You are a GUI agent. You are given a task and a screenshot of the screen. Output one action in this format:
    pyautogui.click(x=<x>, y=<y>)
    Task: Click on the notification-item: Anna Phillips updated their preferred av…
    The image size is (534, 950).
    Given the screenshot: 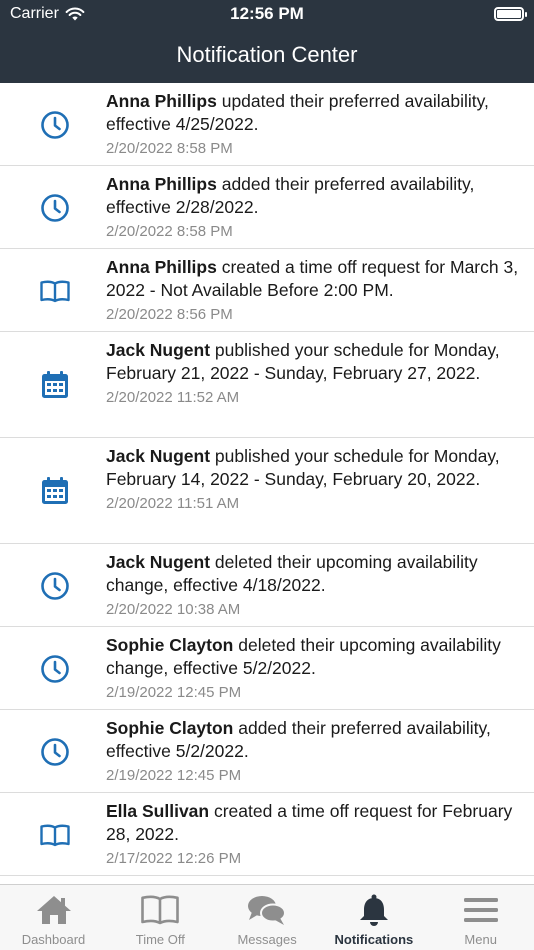 What is the action you would take?
    pyautogui.click(x=267, y=124)
    